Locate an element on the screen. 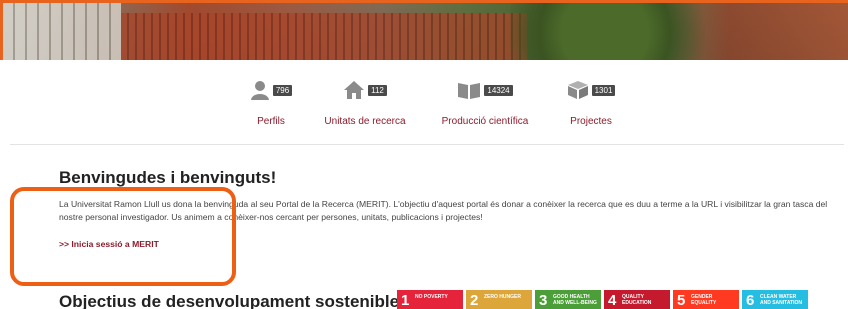  sdg-goal-number: 6 is located at coordinates (750, 300).